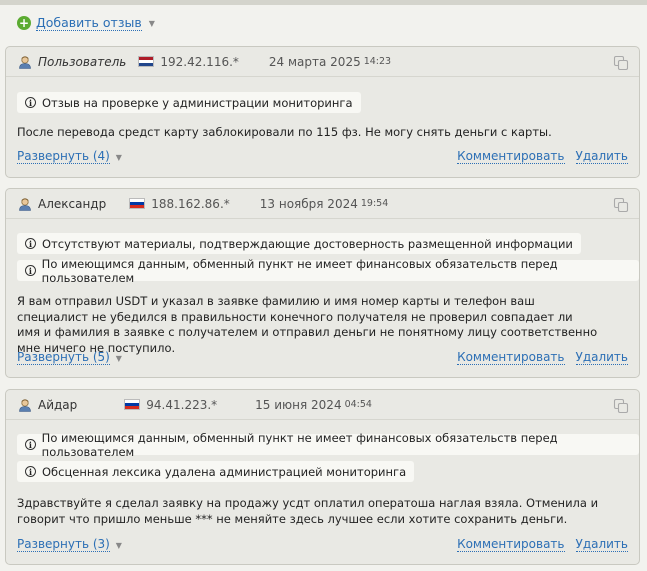 This screenshot has height=571, width=647. What do you see at coordinates (314, 61) in the screenshot?
I see `review-date: 24 марта 2025` at bounding box center [314, 61].